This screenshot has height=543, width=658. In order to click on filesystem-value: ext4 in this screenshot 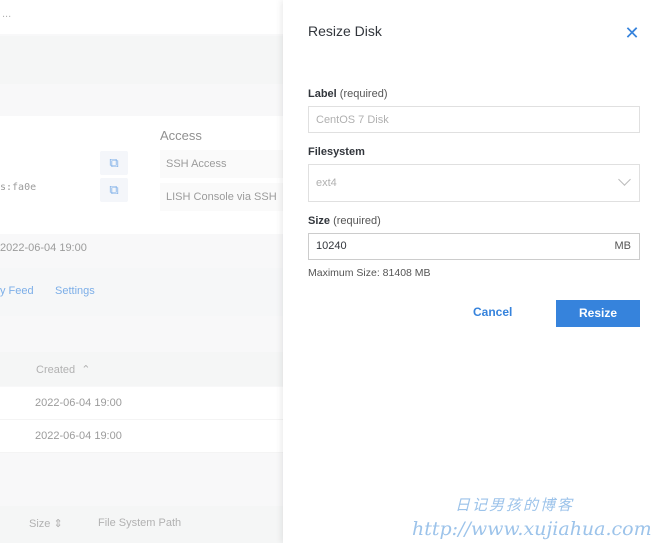, I will do `click(326, 183)`.